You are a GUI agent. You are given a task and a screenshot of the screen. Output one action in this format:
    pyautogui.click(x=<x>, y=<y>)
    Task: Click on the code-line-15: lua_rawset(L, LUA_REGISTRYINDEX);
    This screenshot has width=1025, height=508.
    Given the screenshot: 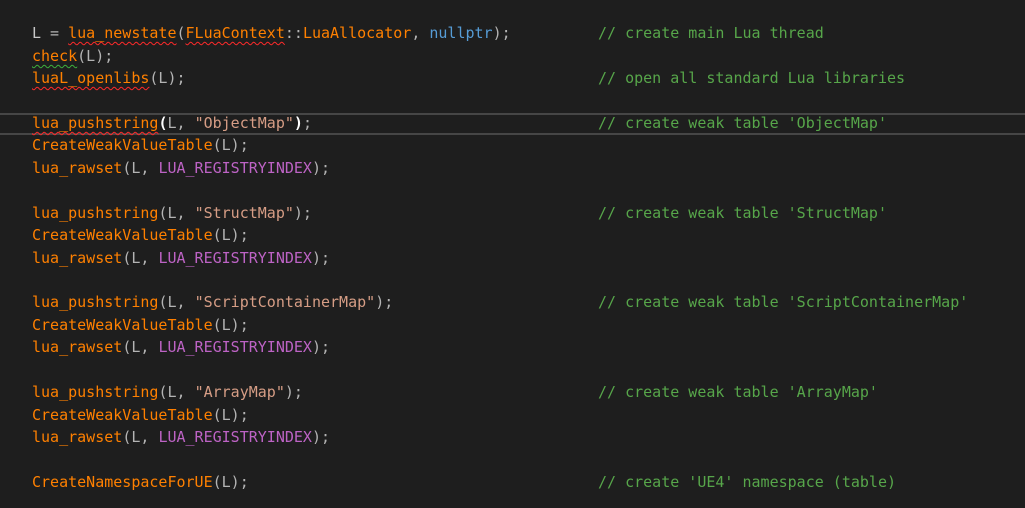 What is the action you would take?
    pyautogui.click(x=181, y=347)
    